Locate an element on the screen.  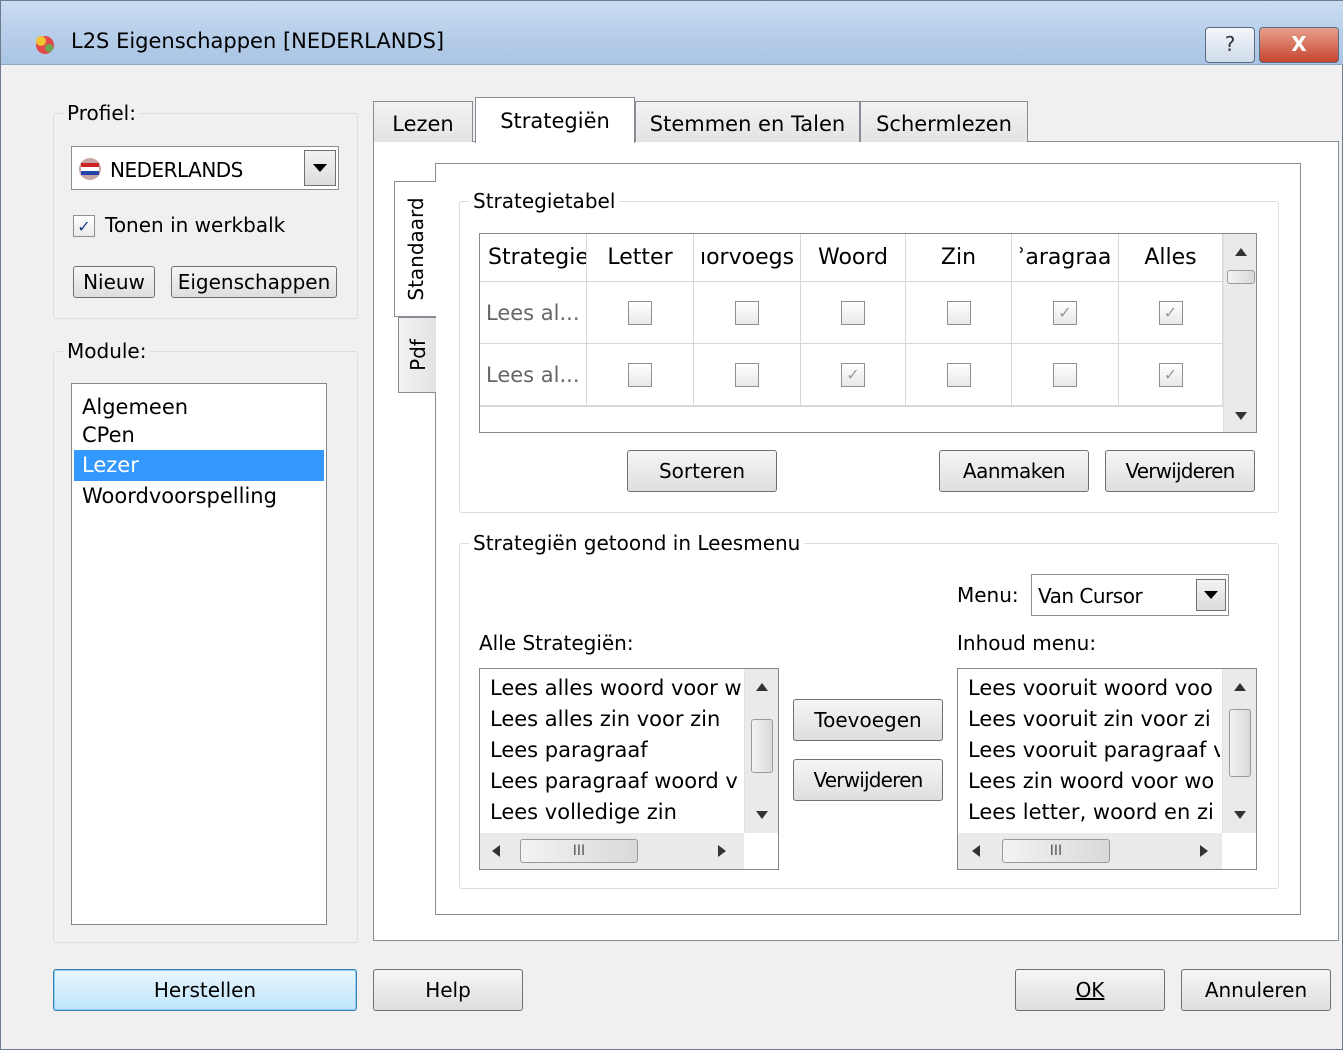
all-strategies-hscroll-thumb: III is located at coordinates (579, 851).